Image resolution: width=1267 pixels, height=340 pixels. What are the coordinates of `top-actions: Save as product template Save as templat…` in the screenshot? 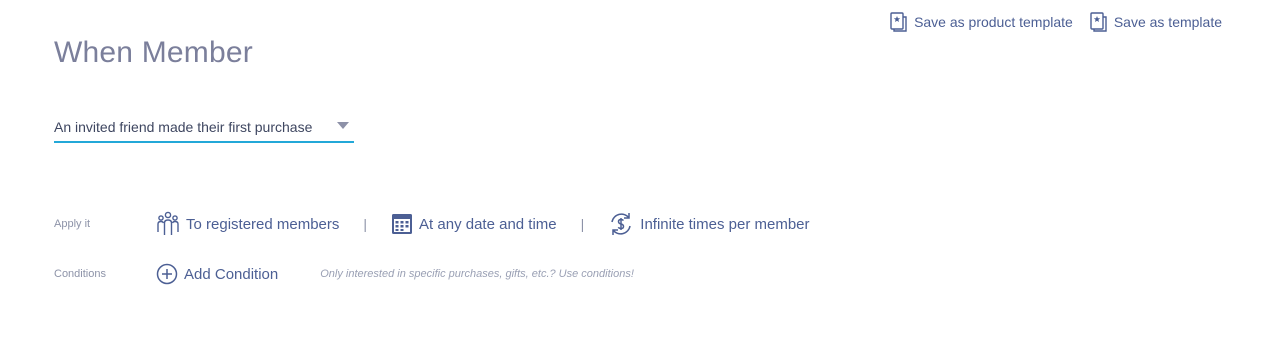 It's located at (1055, 22).